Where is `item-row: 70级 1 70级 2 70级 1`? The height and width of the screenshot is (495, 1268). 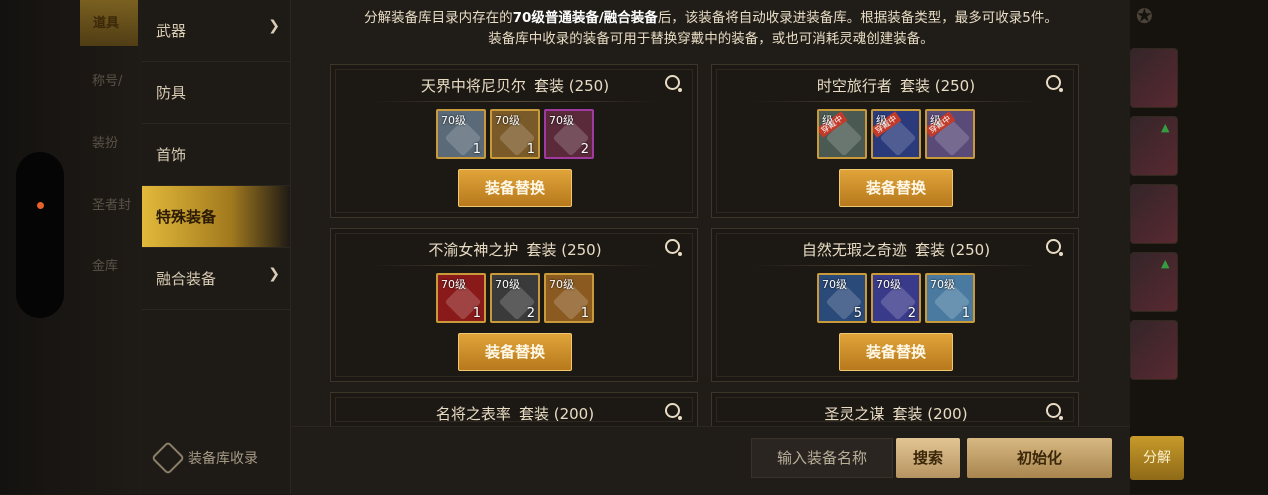
item-row: 70级 1 70级 2 70级 1 is located at coordinates (515, 298).